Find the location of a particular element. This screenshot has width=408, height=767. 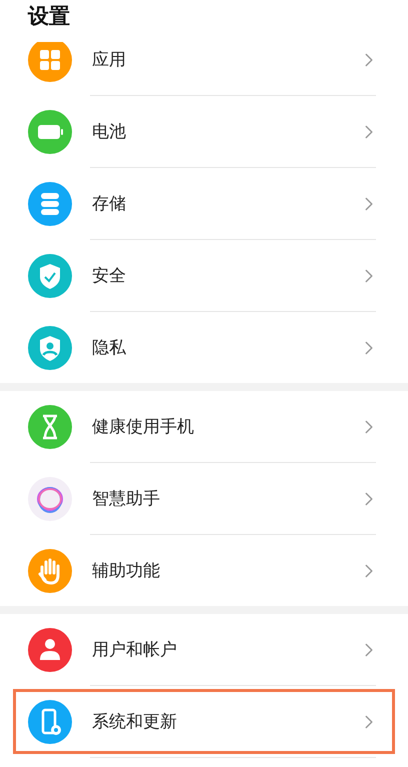

settings-item: 安全 is located at coordinates (204, 275).